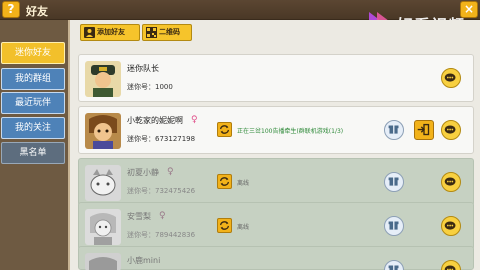 Image resolution: width=480 pixels, height=270 pixels. Describe the element at coordinates (276, 226) in the screenshot. I see `friend-card: 安雪梨 ♀ 迷你号：789442836 离线` at that location.